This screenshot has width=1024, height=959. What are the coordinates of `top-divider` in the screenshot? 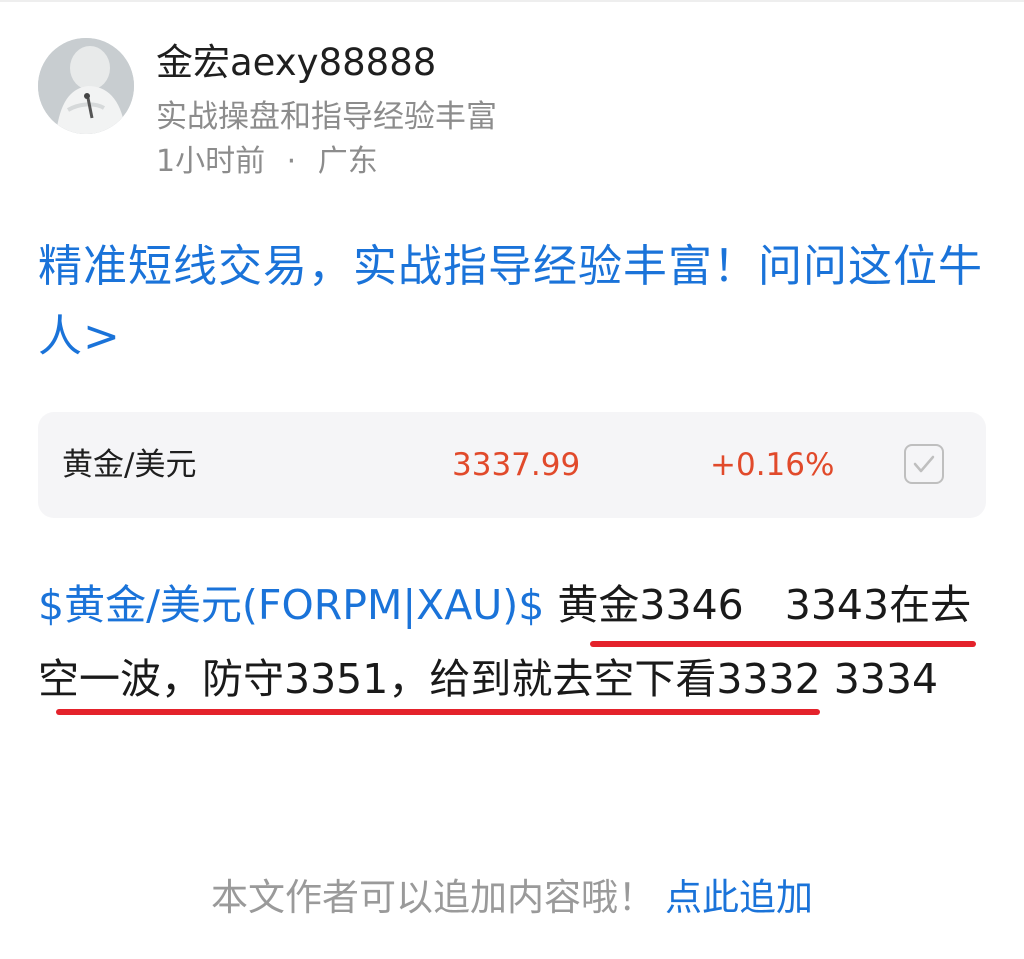 It's located at (512, 1).